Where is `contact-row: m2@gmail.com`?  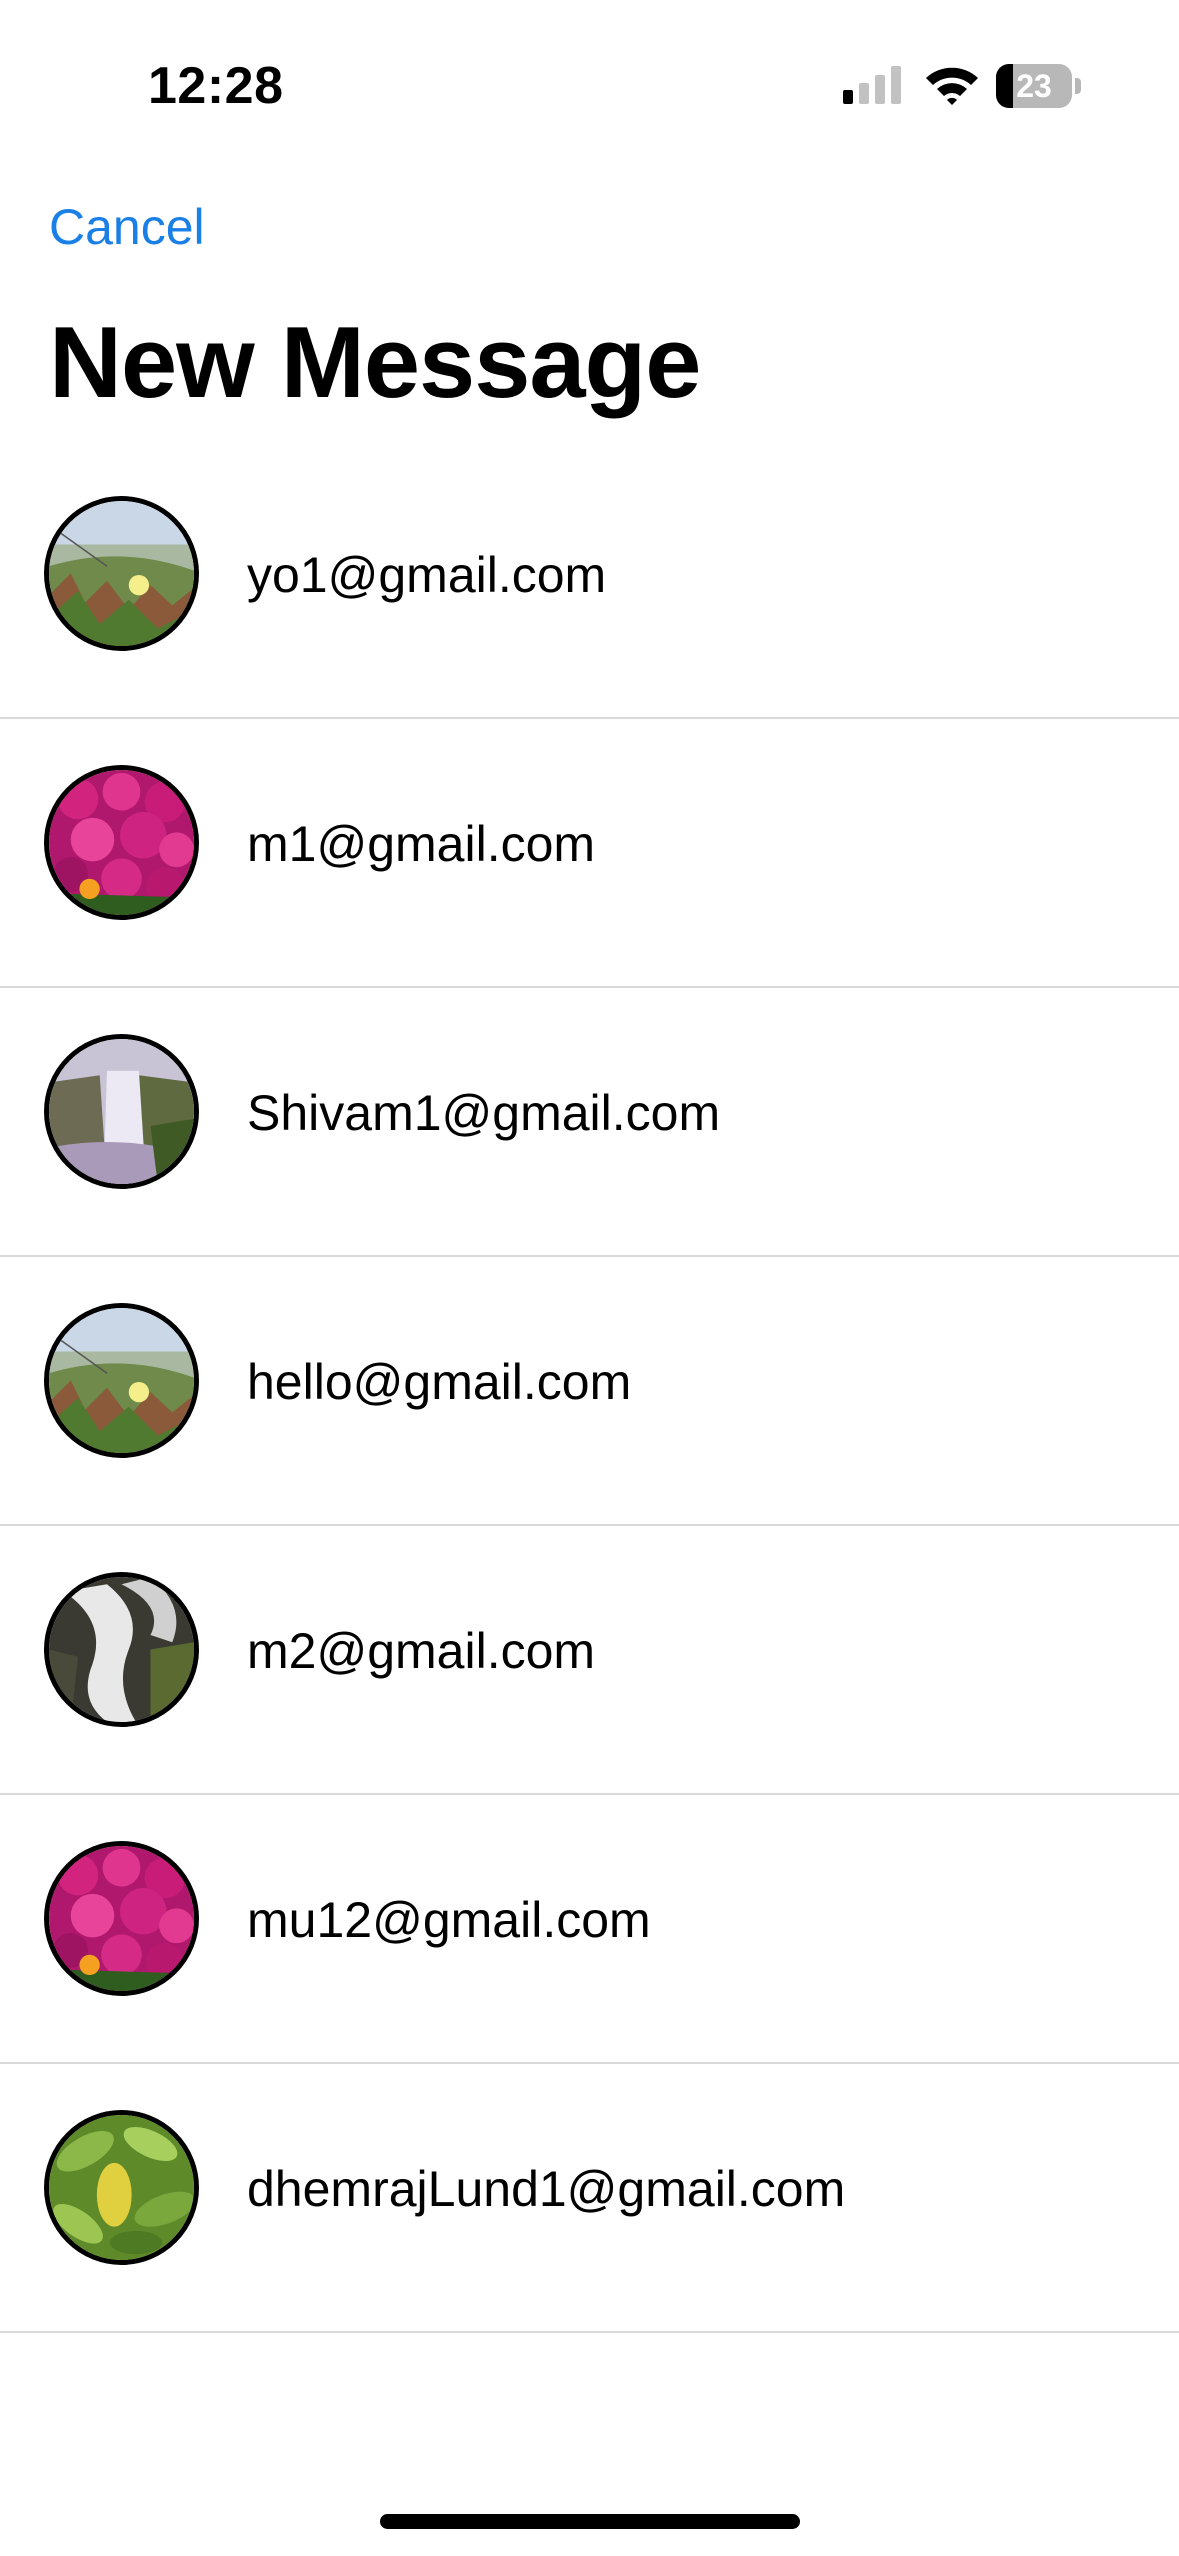 contact-row: m2@gmail.com is located at coordinates (589, 1660).